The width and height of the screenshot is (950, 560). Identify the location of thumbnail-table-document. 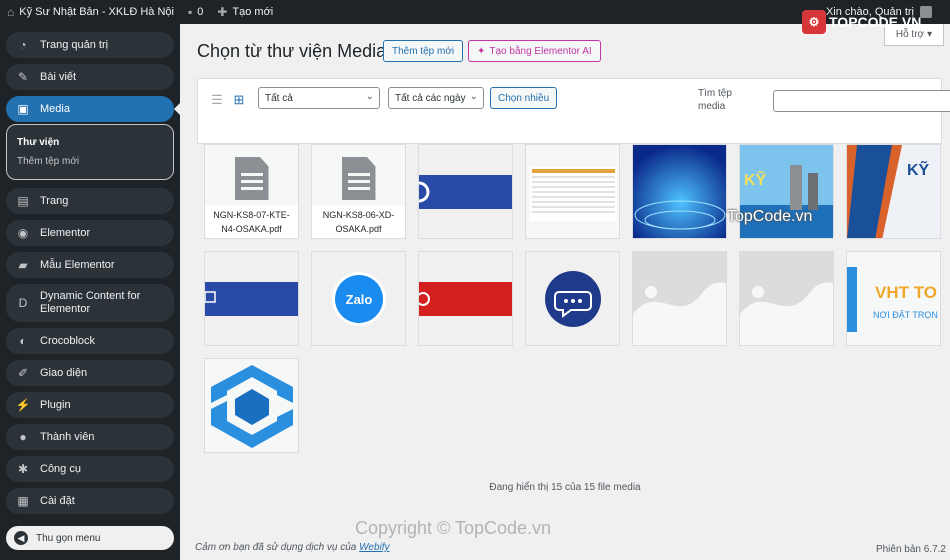
(572, 191).